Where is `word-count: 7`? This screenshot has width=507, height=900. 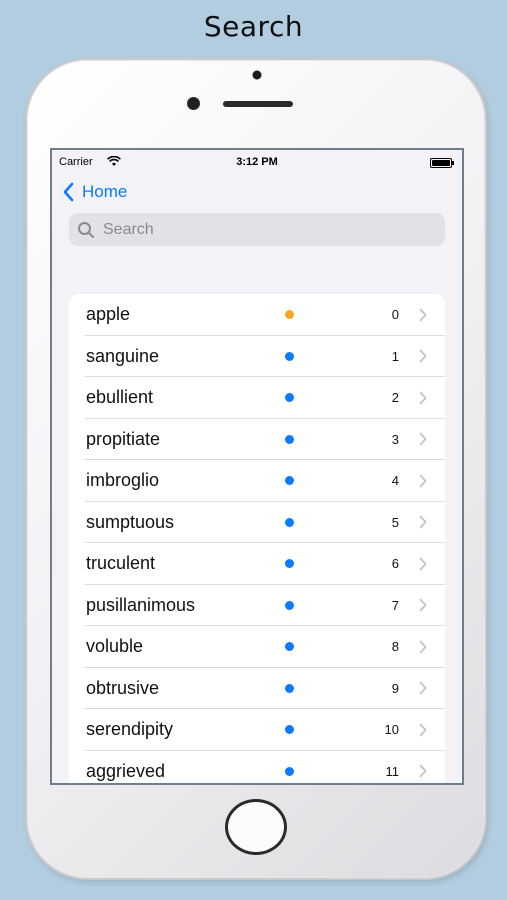
word-count: 7 is located at coordinates (395, 605).